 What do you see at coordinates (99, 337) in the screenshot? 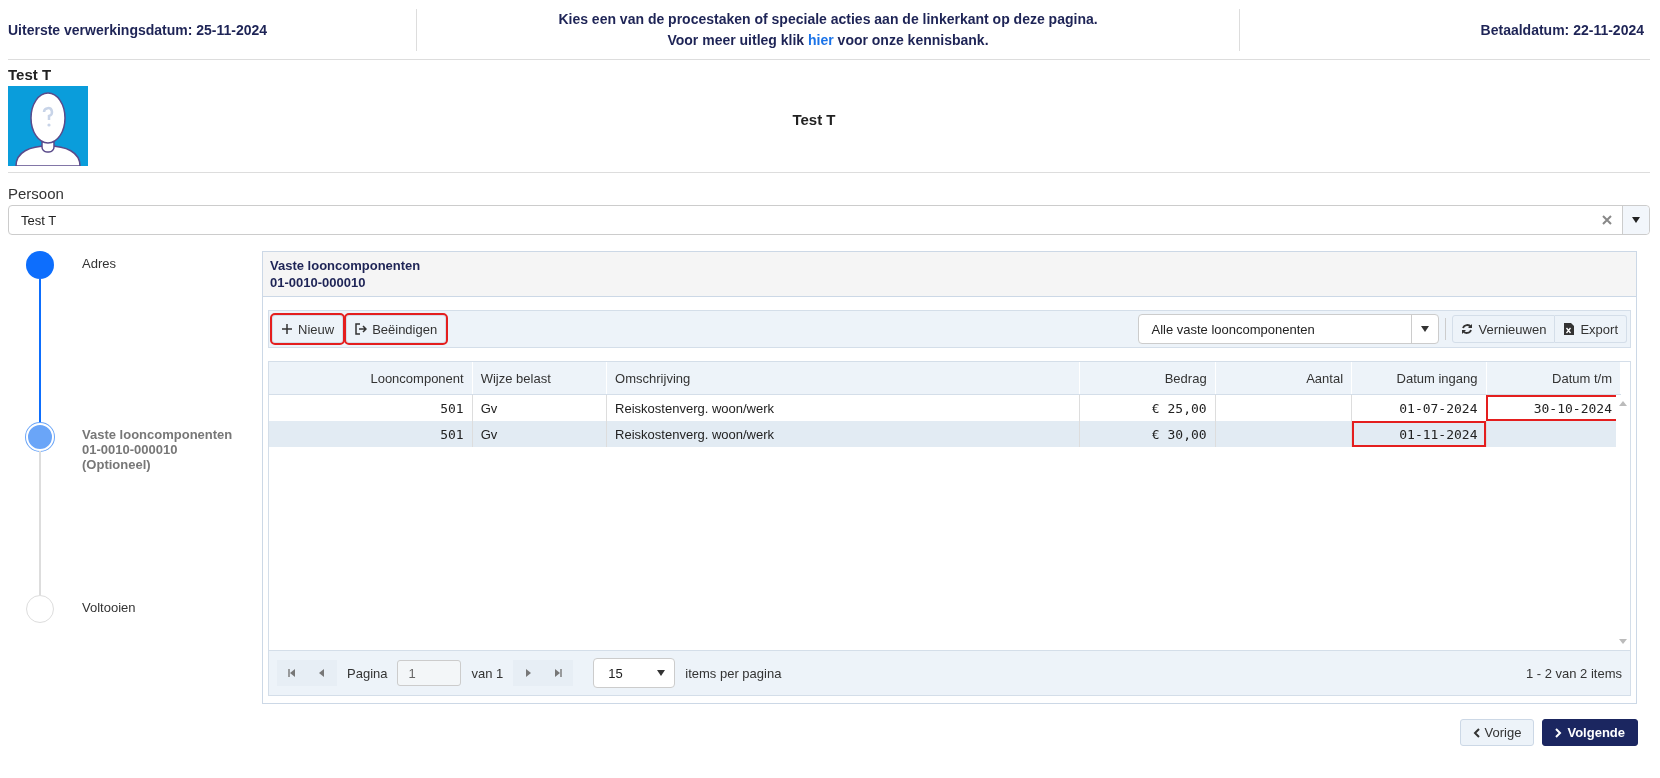
I see `step-label: Adres` at bounding box center [99, 337].